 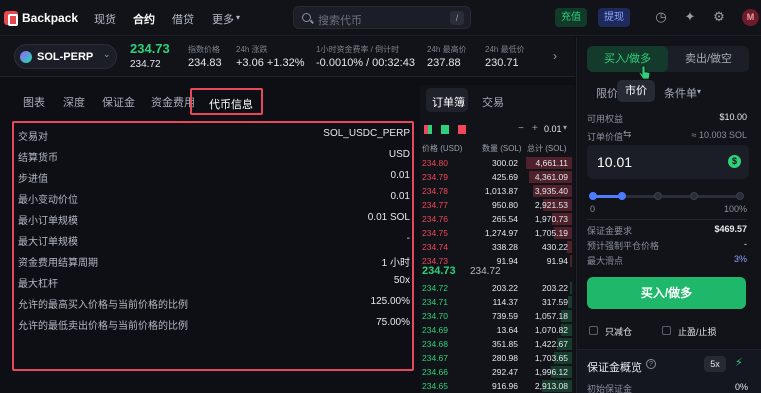 I want to click on available-equity-label: 可用权益, so click(x=605, y=119).